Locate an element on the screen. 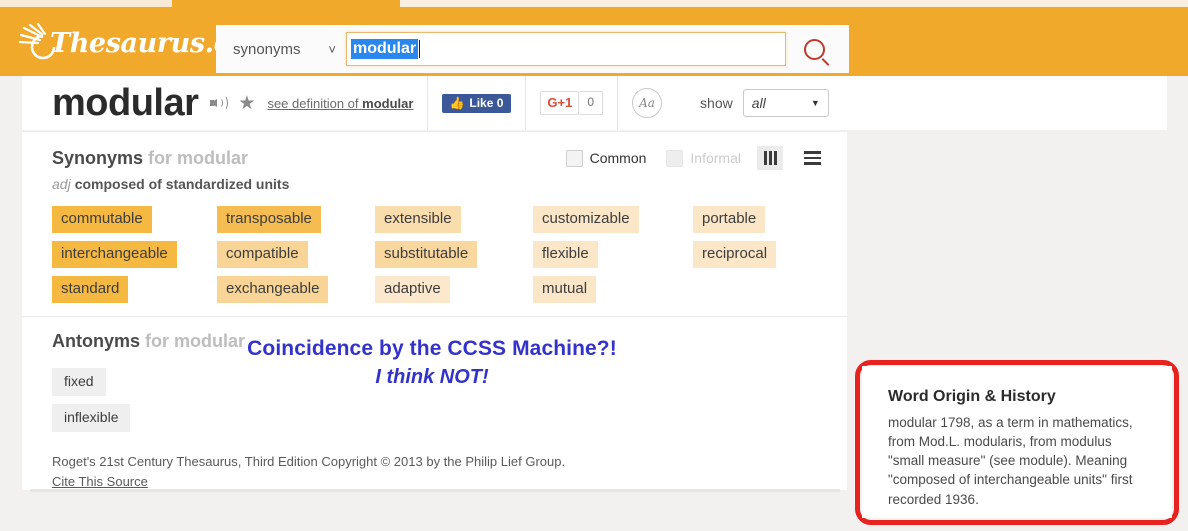  facebook-like-label: Like 0 is located at coordinates (486, 102).